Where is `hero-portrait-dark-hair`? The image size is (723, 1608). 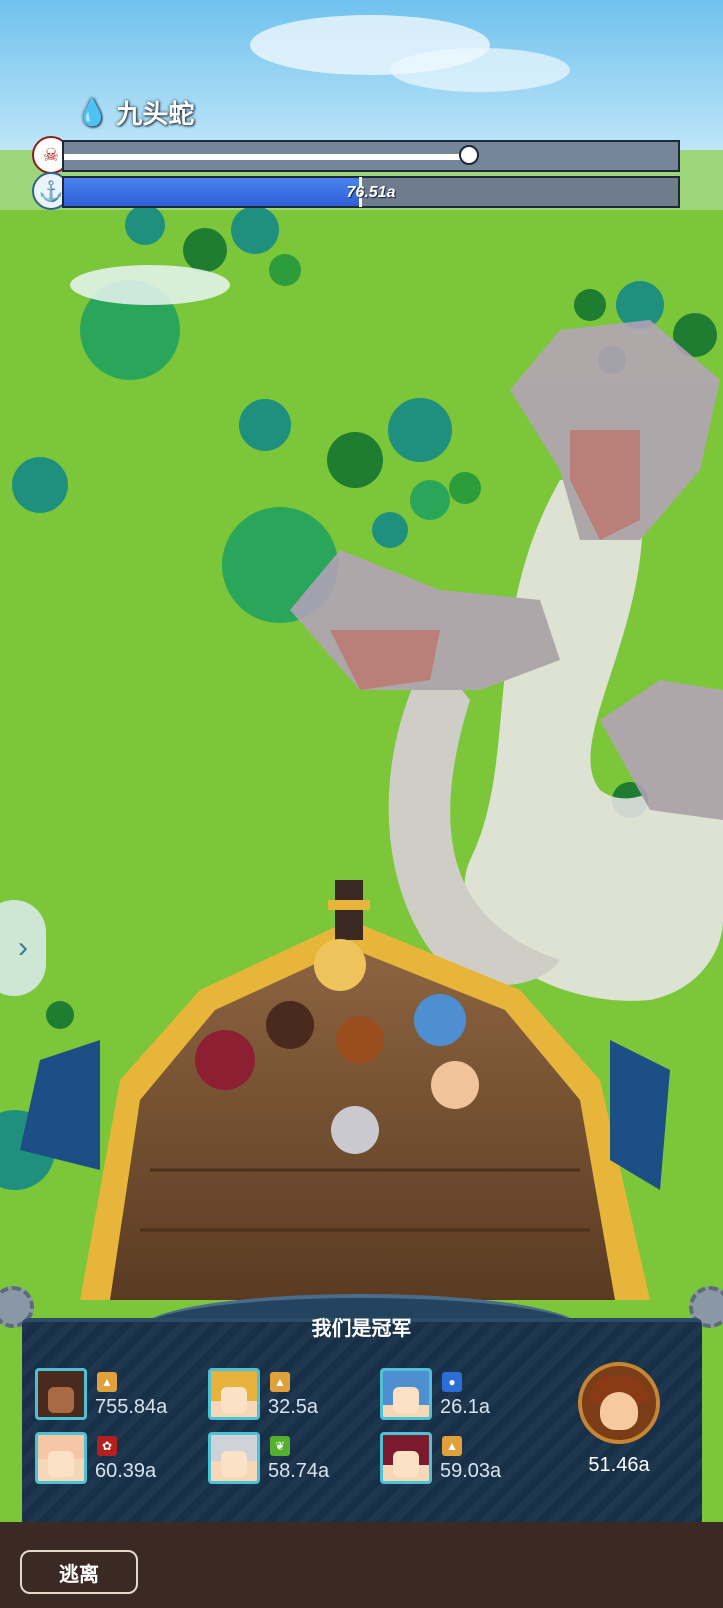 hero-portrait-dark-hair is located at coordinates (61, 1394).